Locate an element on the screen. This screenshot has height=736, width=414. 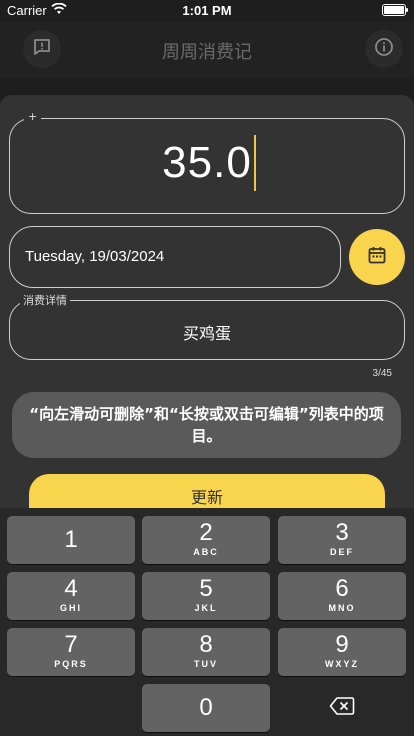
key-digit: 8 is located at coordinates (206, 644).